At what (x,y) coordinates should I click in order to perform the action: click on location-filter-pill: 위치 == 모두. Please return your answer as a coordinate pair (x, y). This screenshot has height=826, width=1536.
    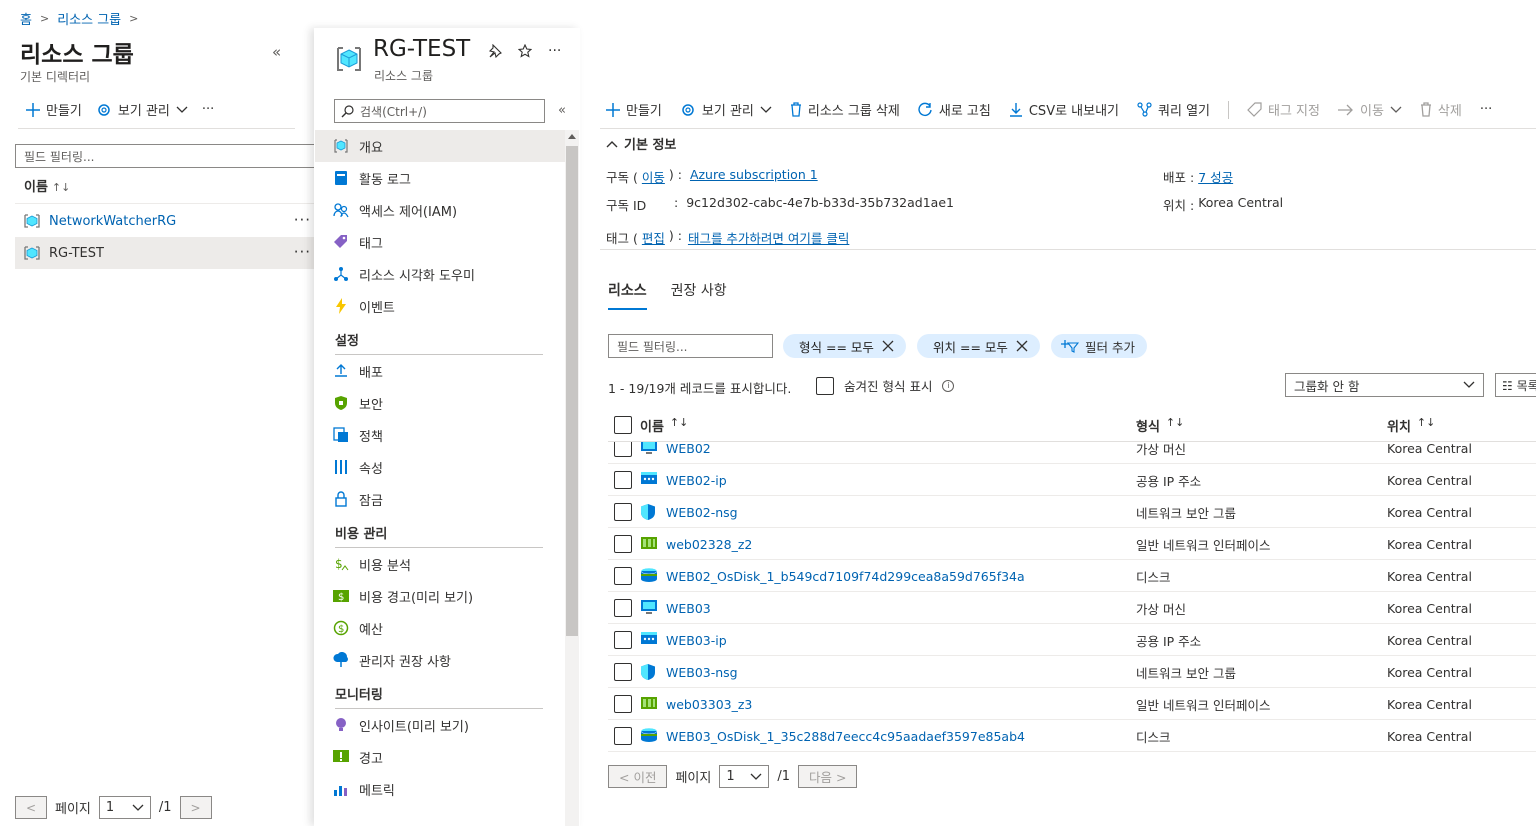
    Looking at the image, I should click on (978, 346).